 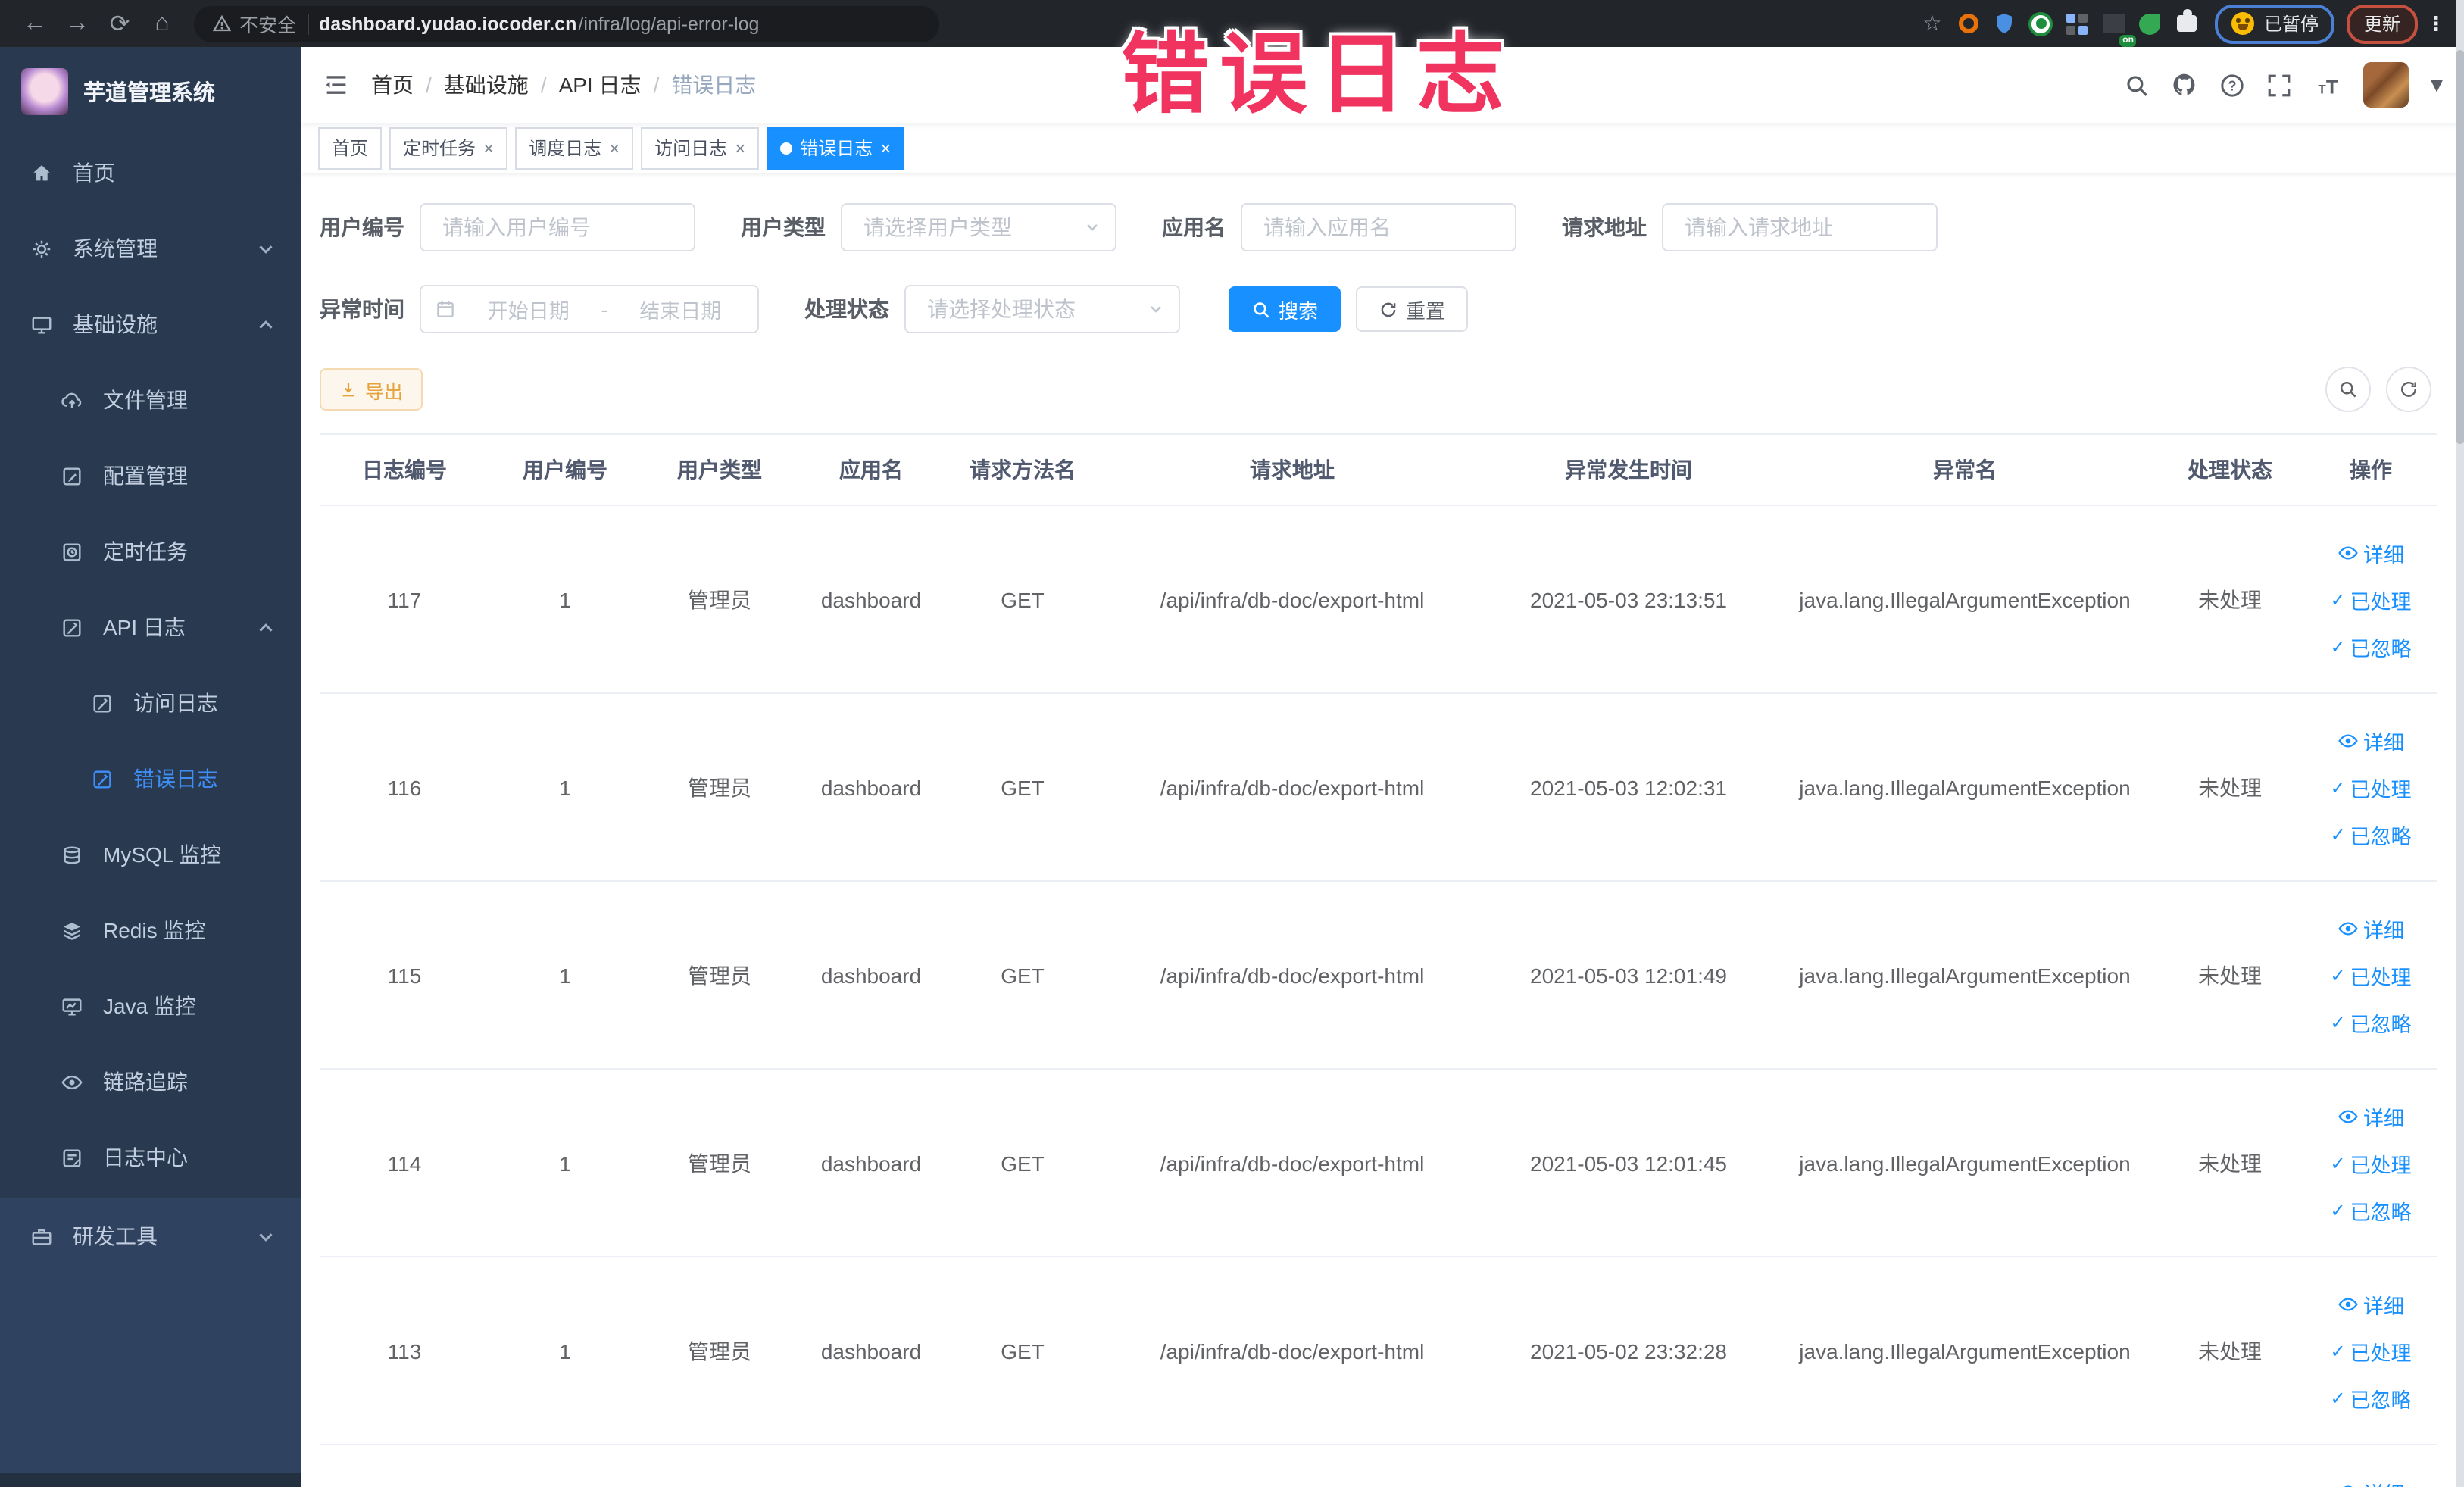 I want to click on sidebar-item-0: 首页, so click(x=150, y=173).